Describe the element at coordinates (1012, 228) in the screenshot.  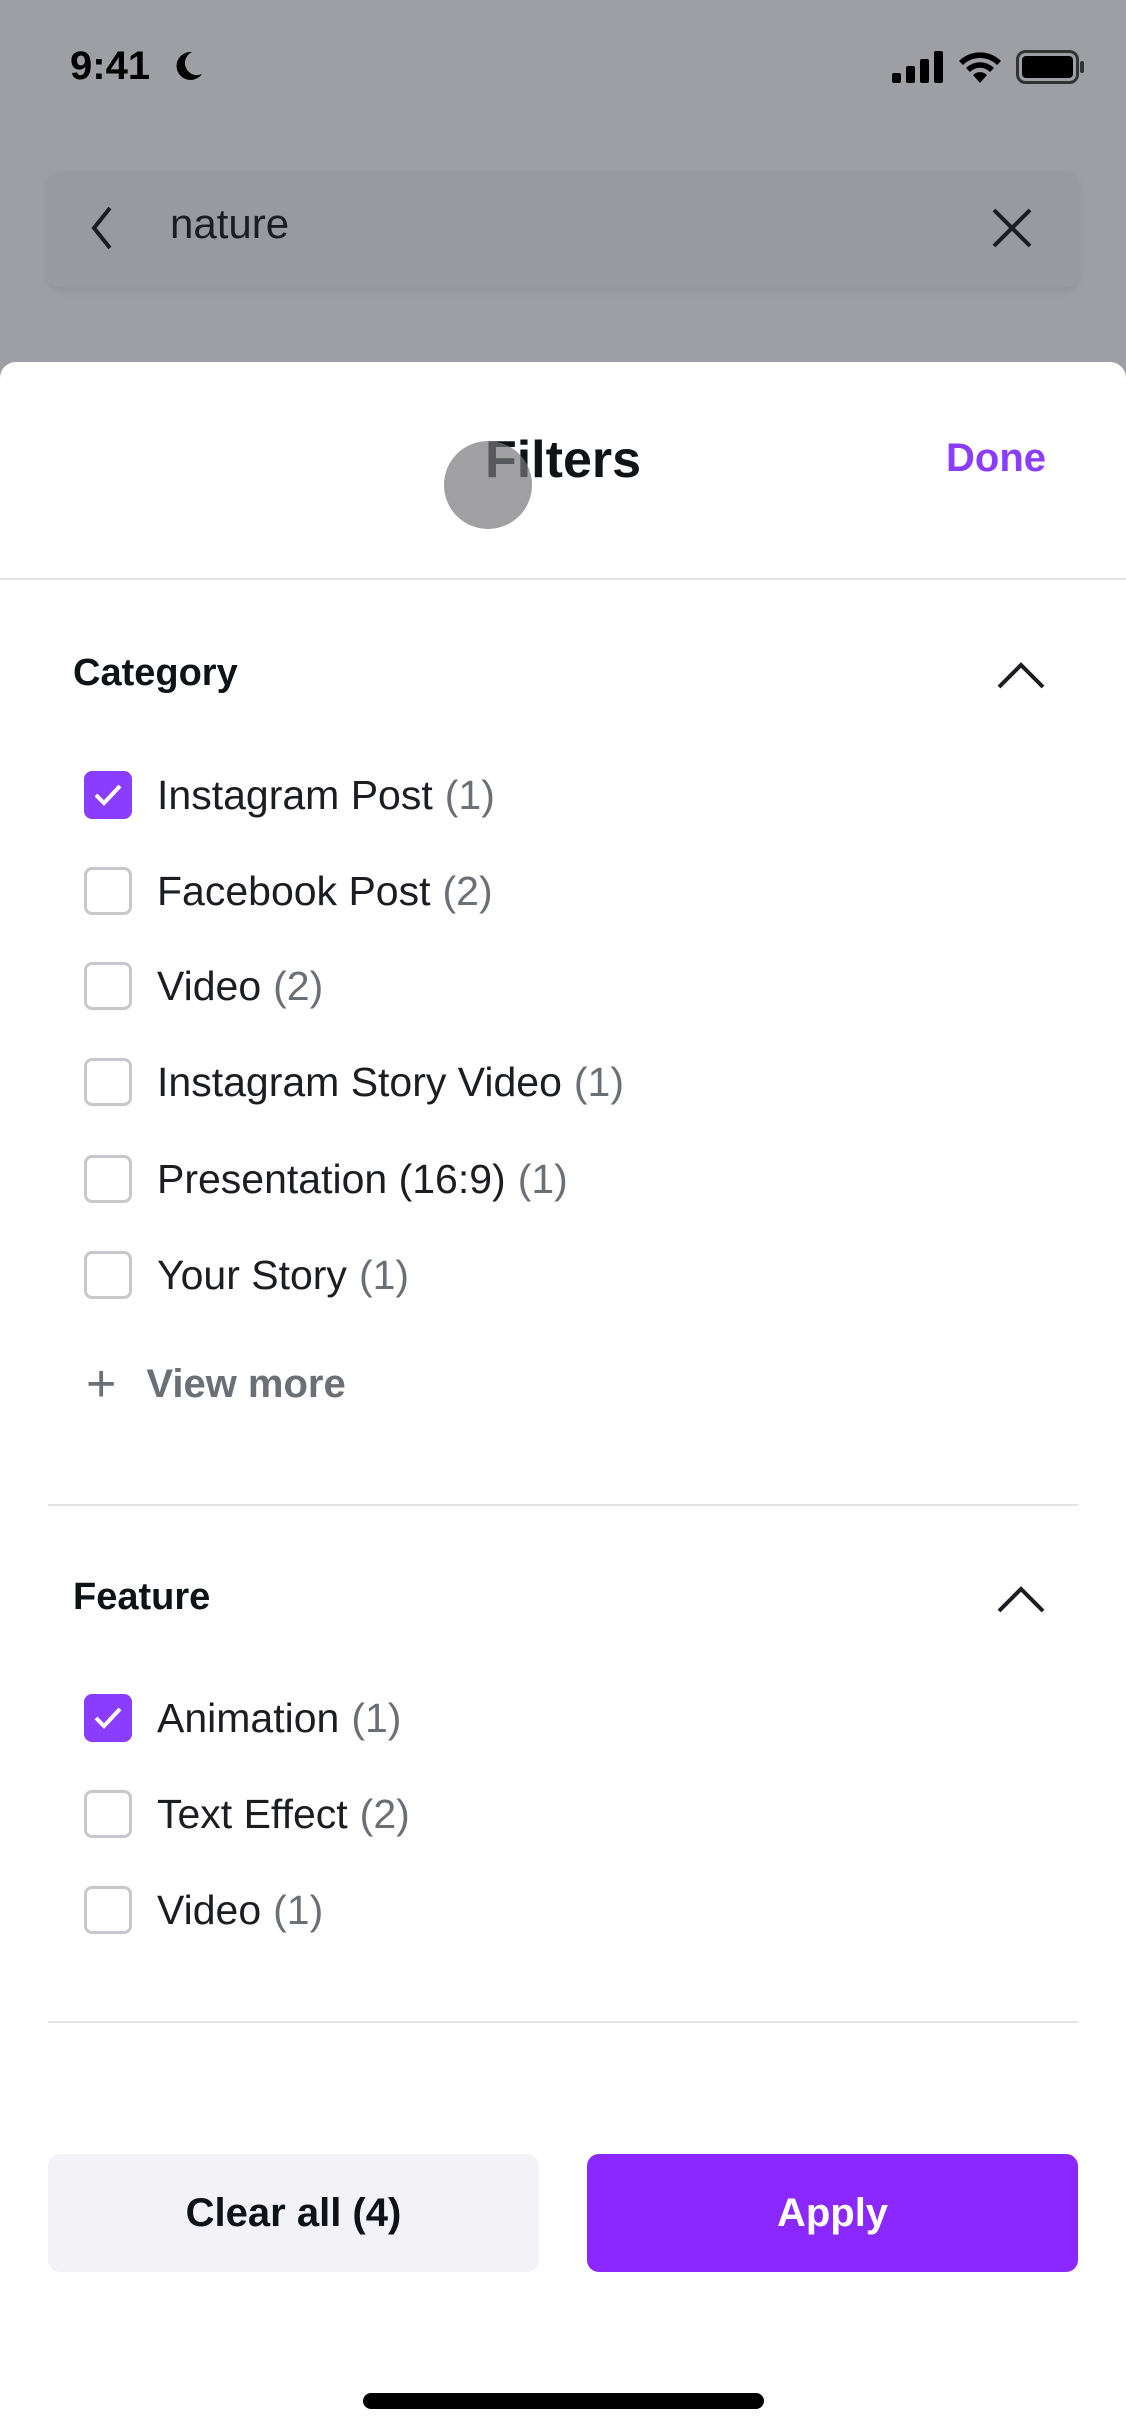
I see `close-icon` at that location.